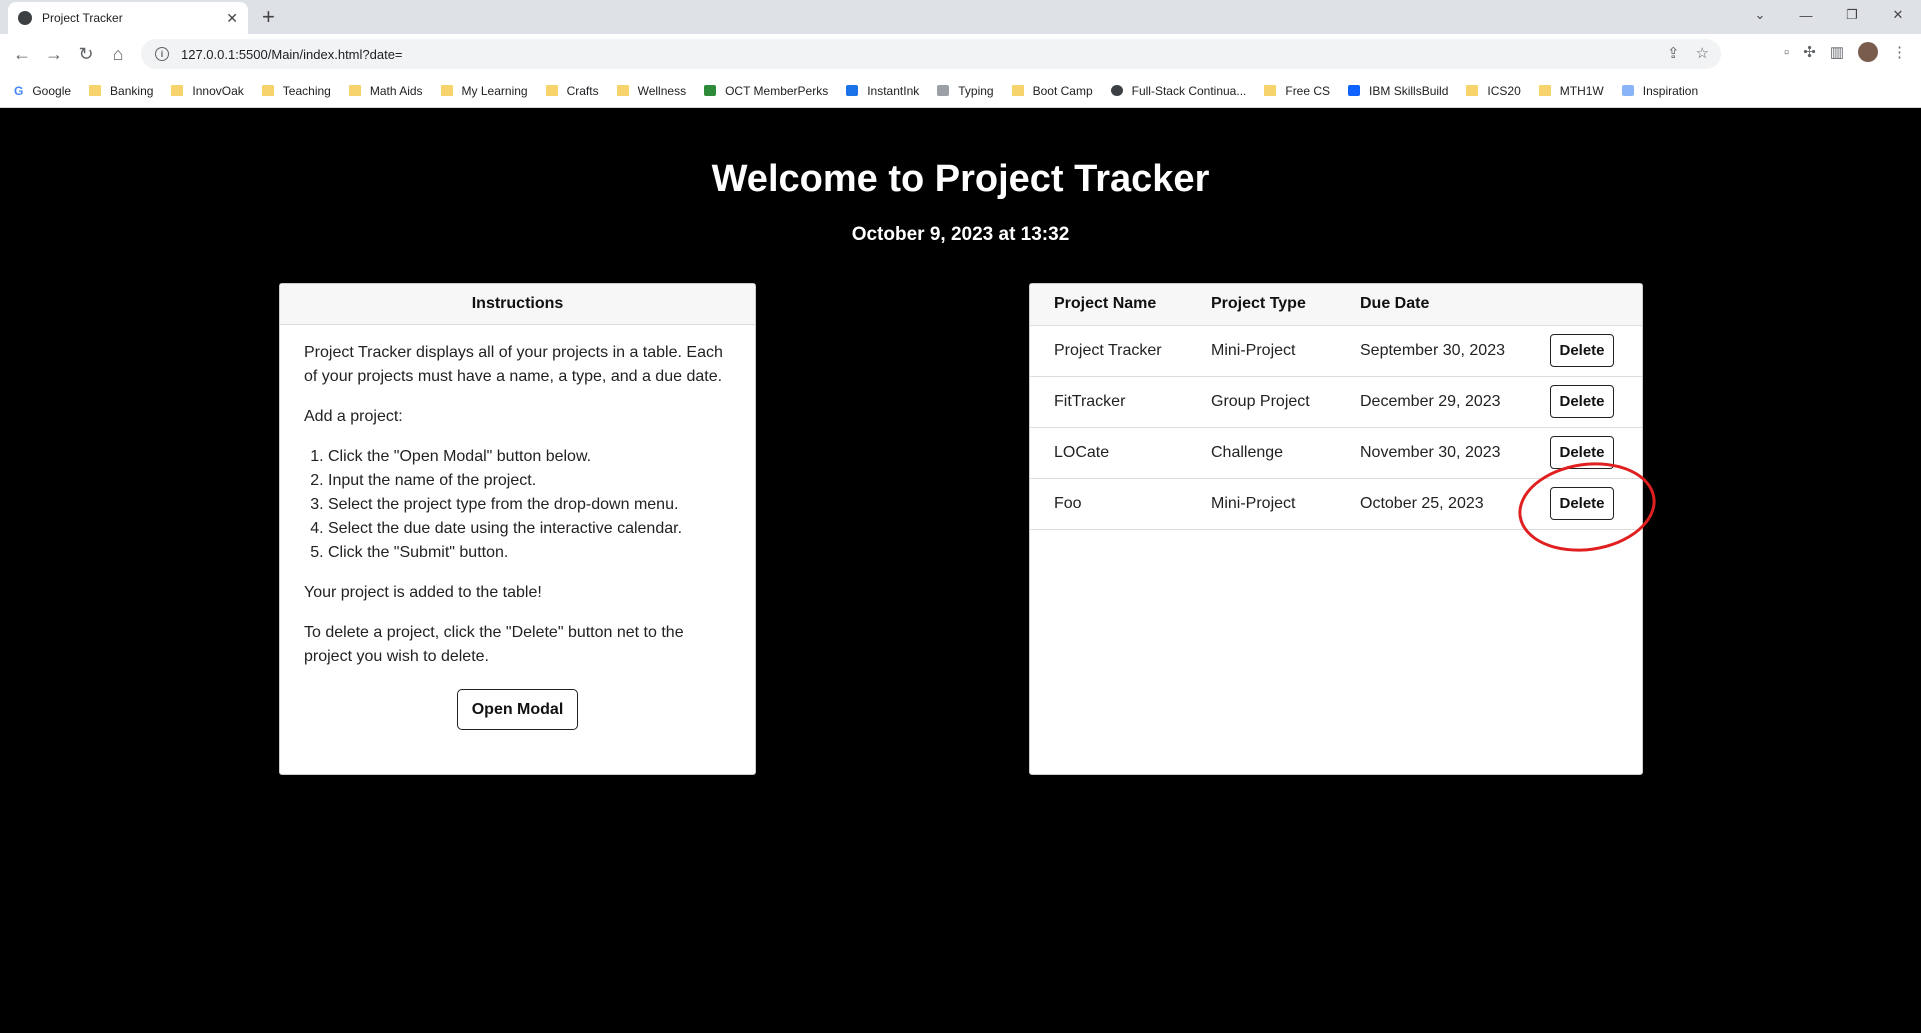 The height and width of the screenshot is (1033, 1921). Describe the element at coordinates (54, 54) in the screenshot. I see `forward-icon: →` at that location.